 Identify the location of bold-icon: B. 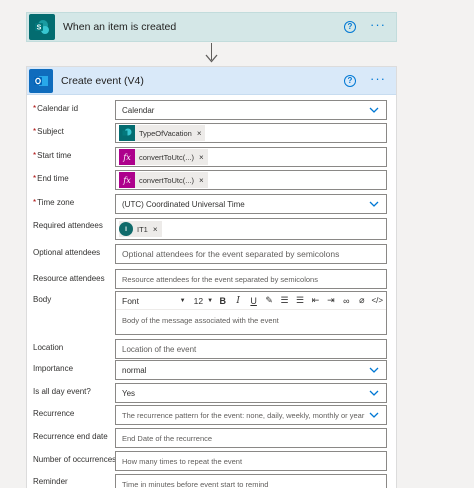
(222, 301).